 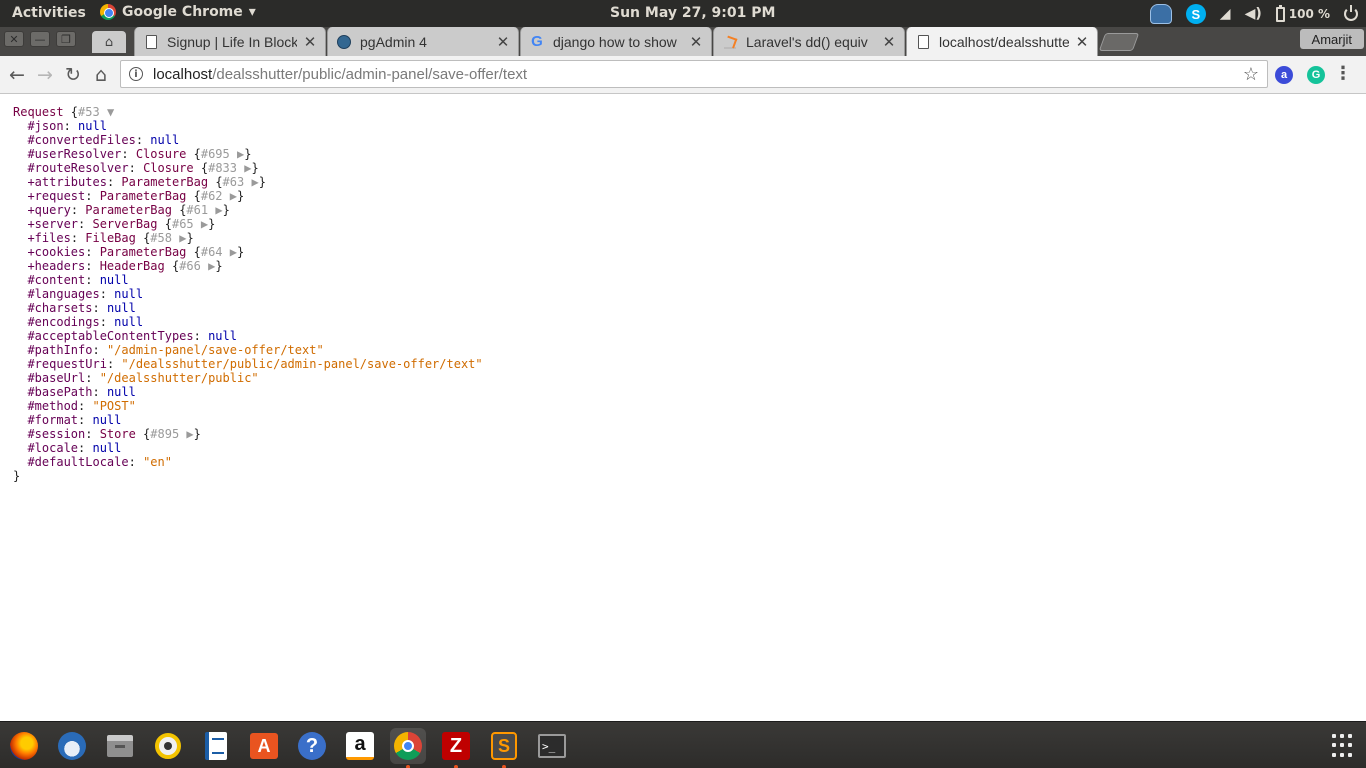 I want to click on dump-property: #locale: null, so click(x=248, y=448).